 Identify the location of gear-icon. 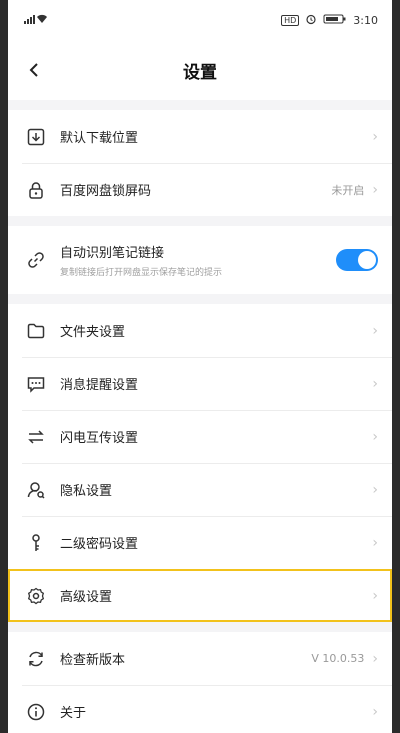
(36, 596).